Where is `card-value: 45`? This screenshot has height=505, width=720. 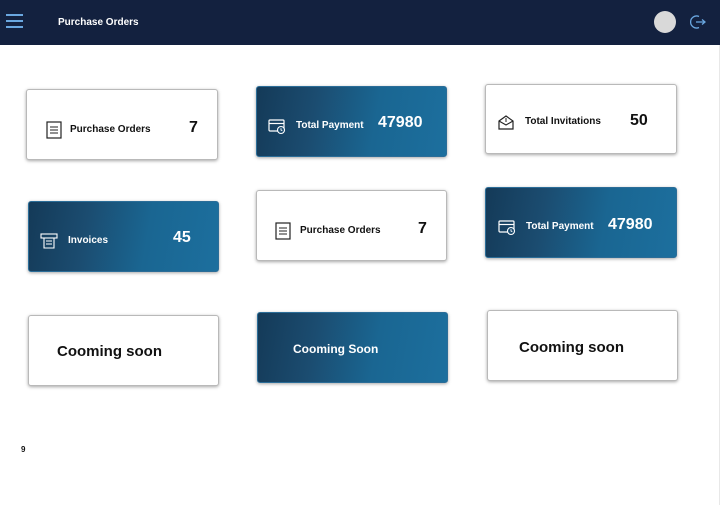
card-value: 45 is located at coordinates (182, 237).